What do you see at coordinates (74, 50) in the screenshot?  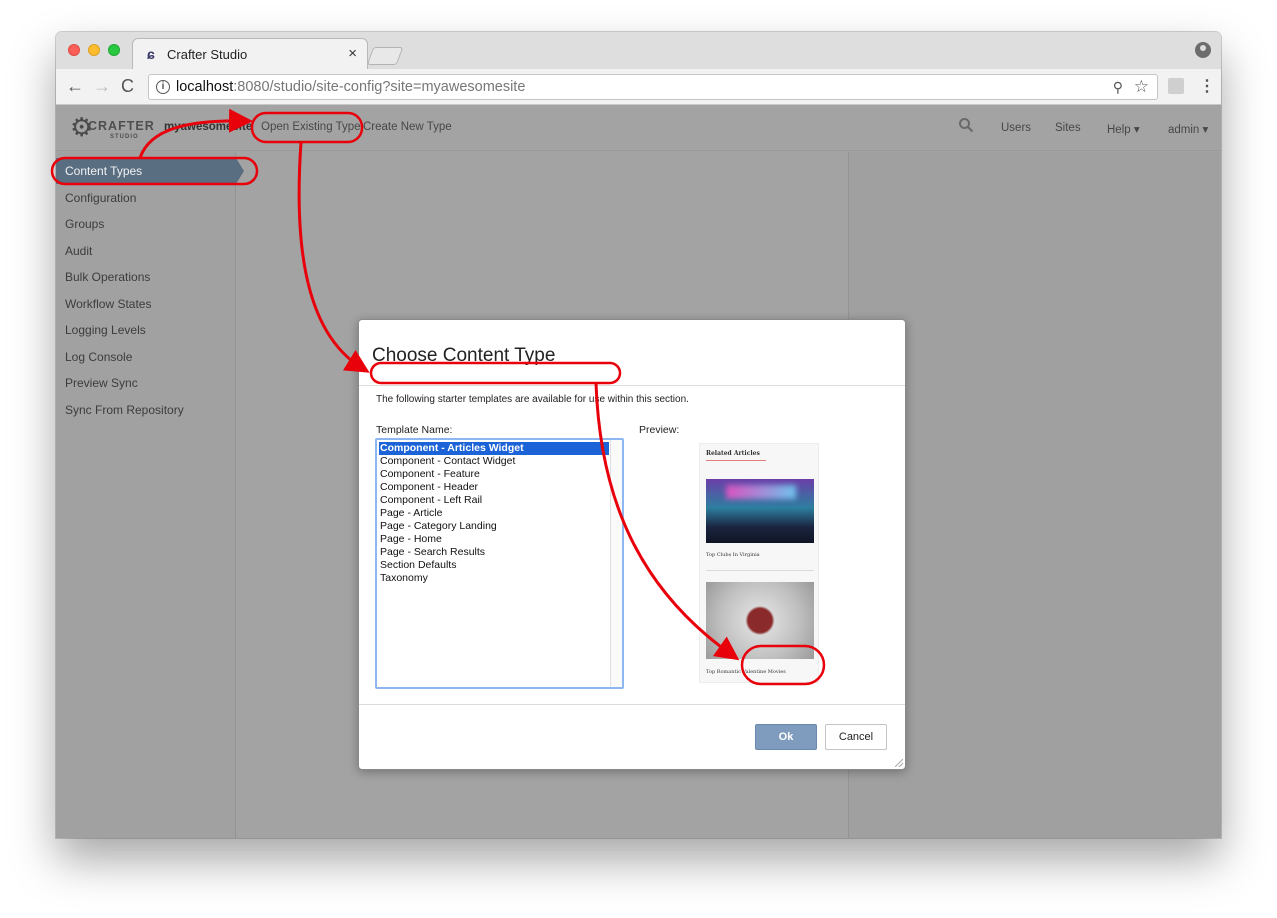 I see `window-close-button` at bounding box center [74, 50].